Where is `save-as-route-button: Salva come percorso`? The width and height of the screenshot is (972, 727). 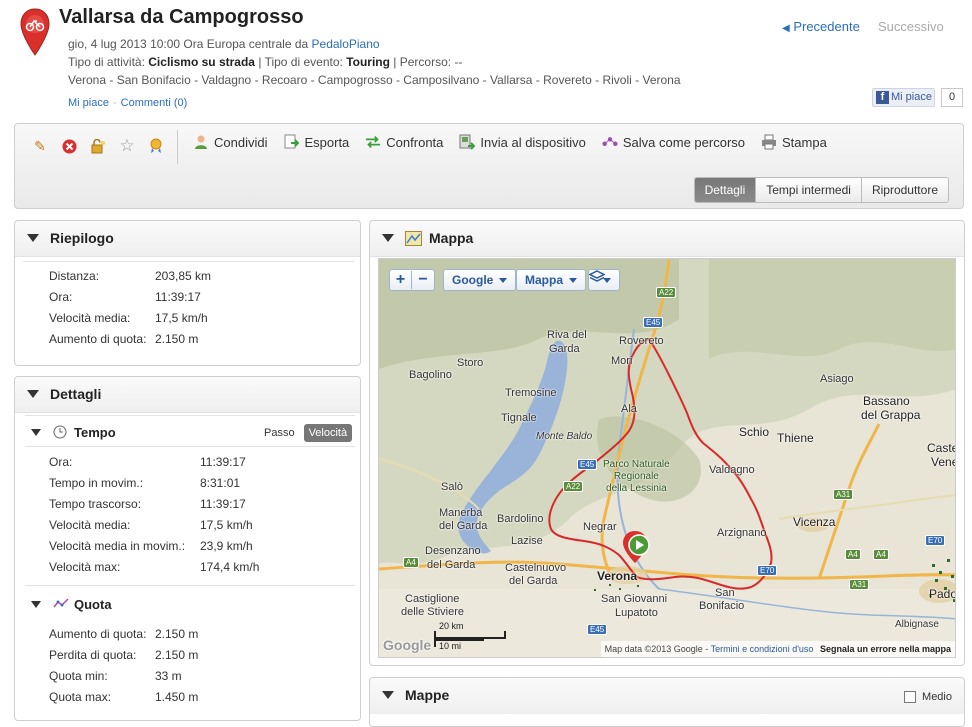
save-as-route-button: Salva come percorso is located at coordinates (673, 142).